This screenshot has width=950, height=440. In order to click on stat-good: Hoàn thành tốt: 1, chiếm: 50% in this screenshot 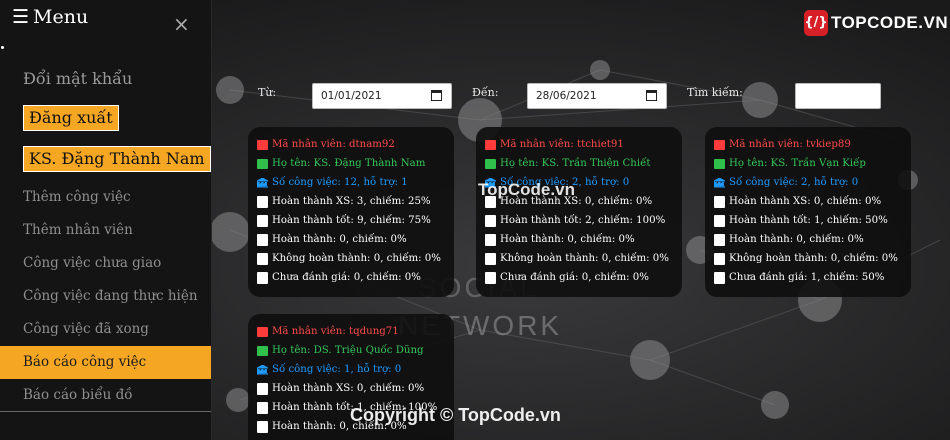, I will do `click(808, 220)`.